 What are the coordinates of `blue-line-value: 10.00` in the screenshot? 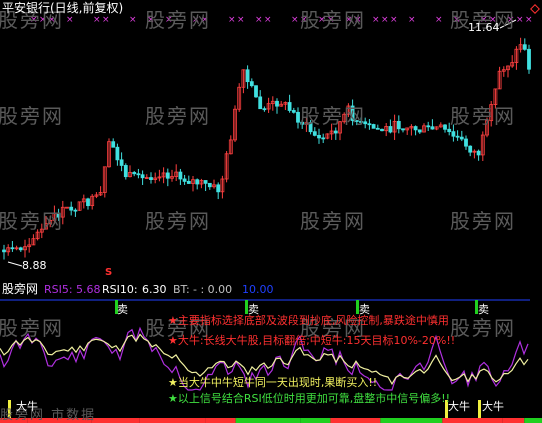 It's located at (258, 289).